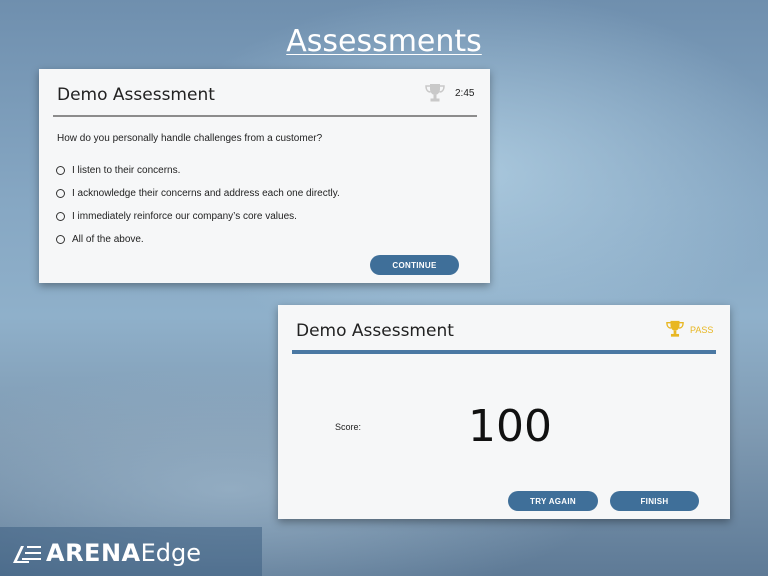 Image resolution: width=768 pixels, height=576 pixels. Describe the element at coordinates (198, 239) in the screenshot. I see `answer-option: All of the above.` at that location.